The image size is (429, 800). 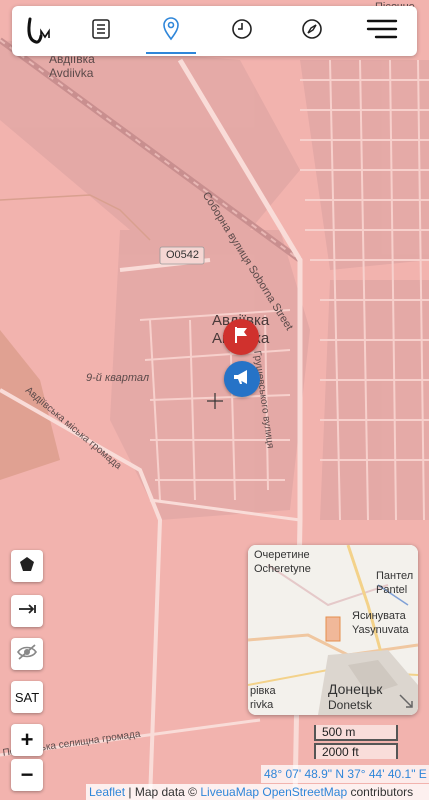 I want to click on compass-icon, so click(x=312, y=31).